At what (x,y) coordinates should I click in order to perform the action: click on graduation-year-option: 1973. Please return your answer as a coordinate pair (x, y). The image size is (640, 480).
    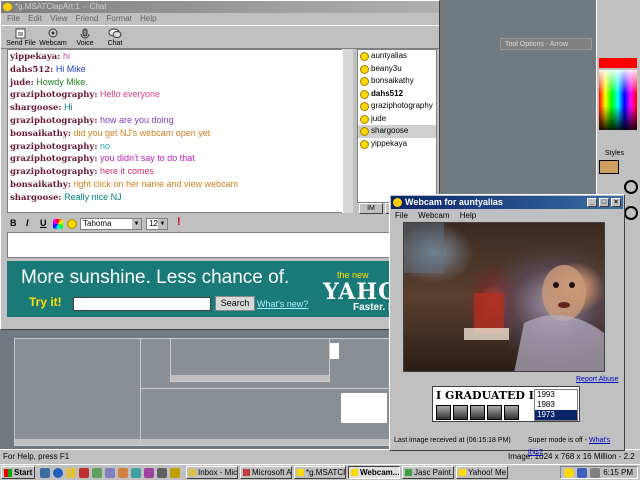
    Looking at the image, I should click on (556, 415).